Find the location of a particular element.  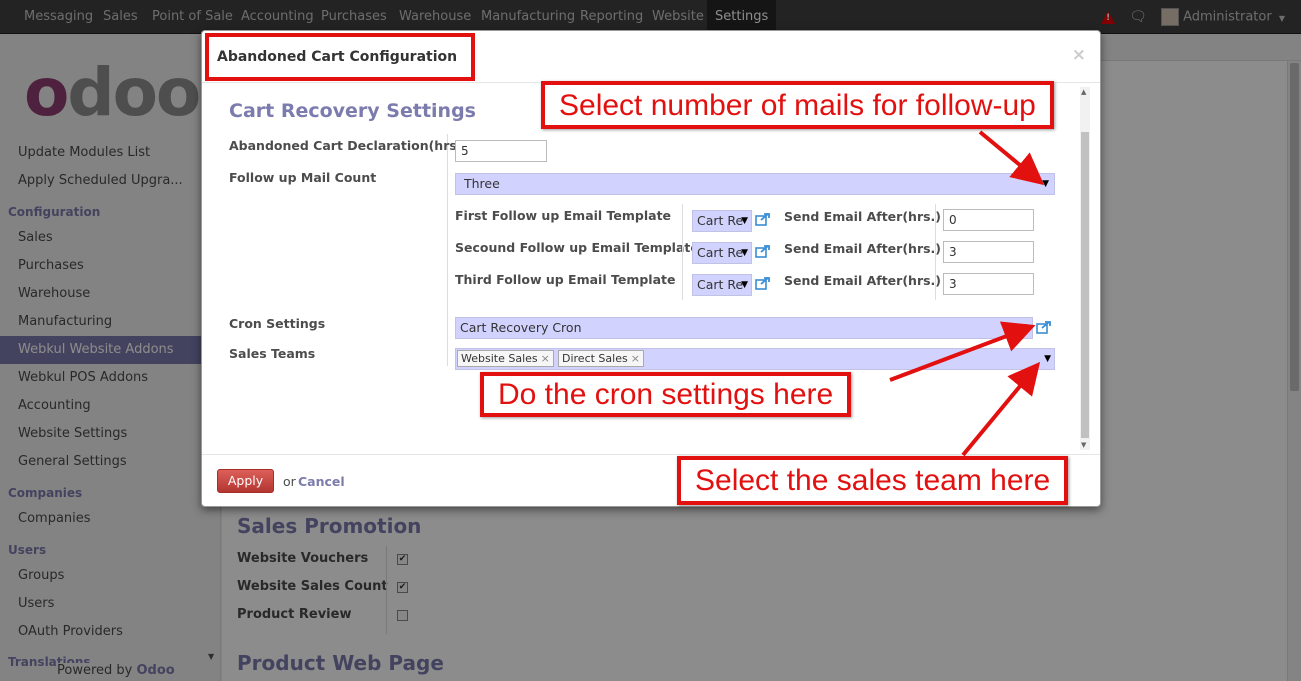

sales-team-callout: Select the sales team here is located at coordinates (873, 480).